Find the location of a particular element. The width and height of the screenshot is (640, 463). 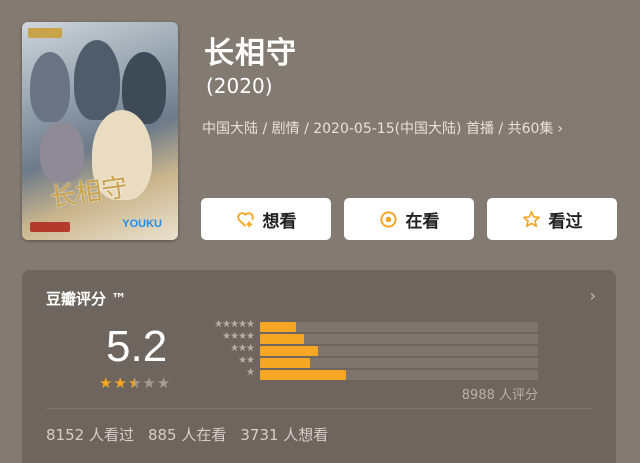

watching-button: 在看 is located at coordinates (409, 219).